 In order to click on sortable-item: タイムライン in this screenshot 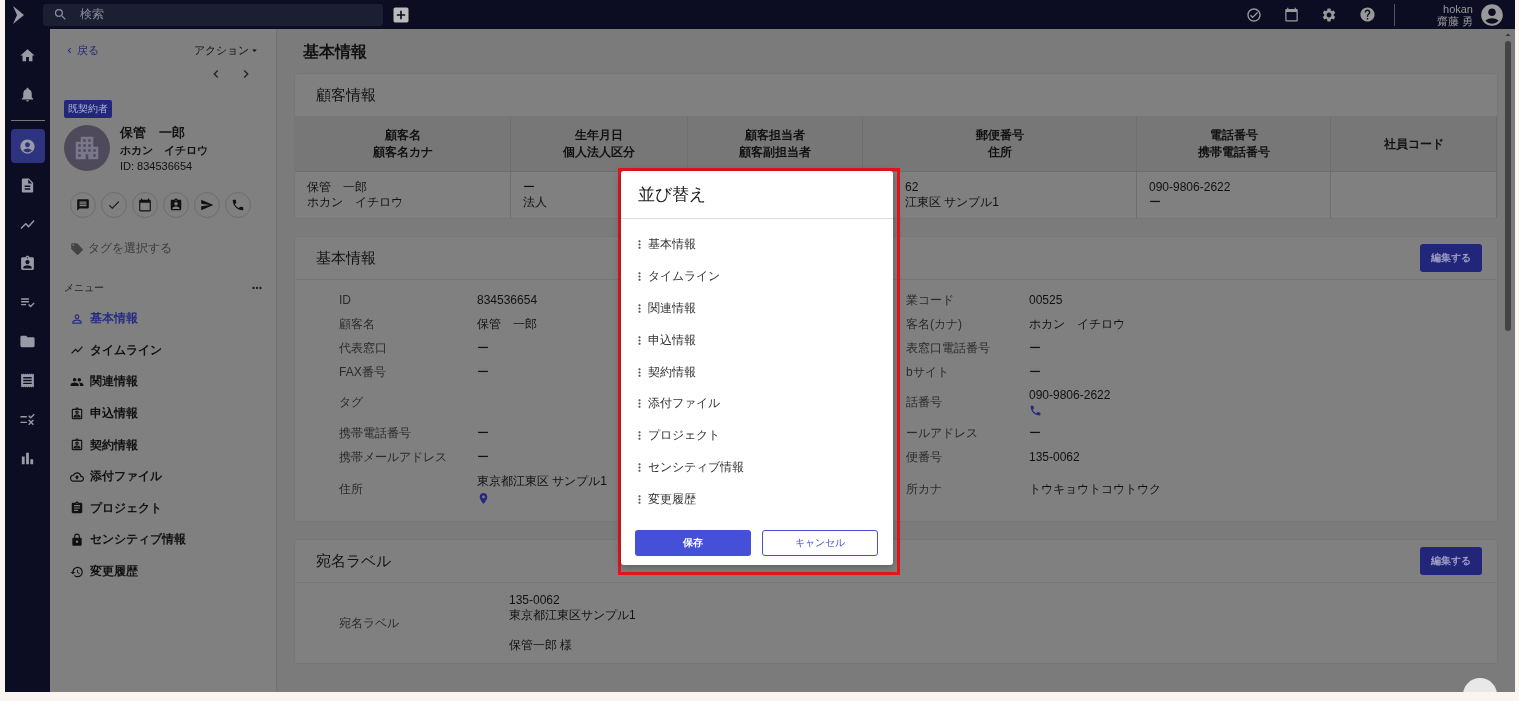, I will do `click(763, 276)`.